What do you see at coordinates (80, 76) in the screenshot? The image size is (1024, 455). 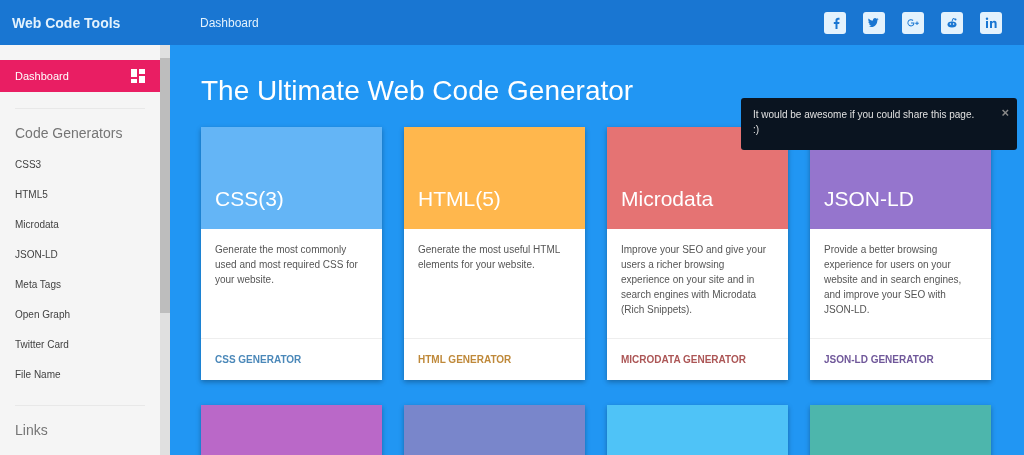 I see `sidebar-item: Dashboard` at bounding box center [80, 76].